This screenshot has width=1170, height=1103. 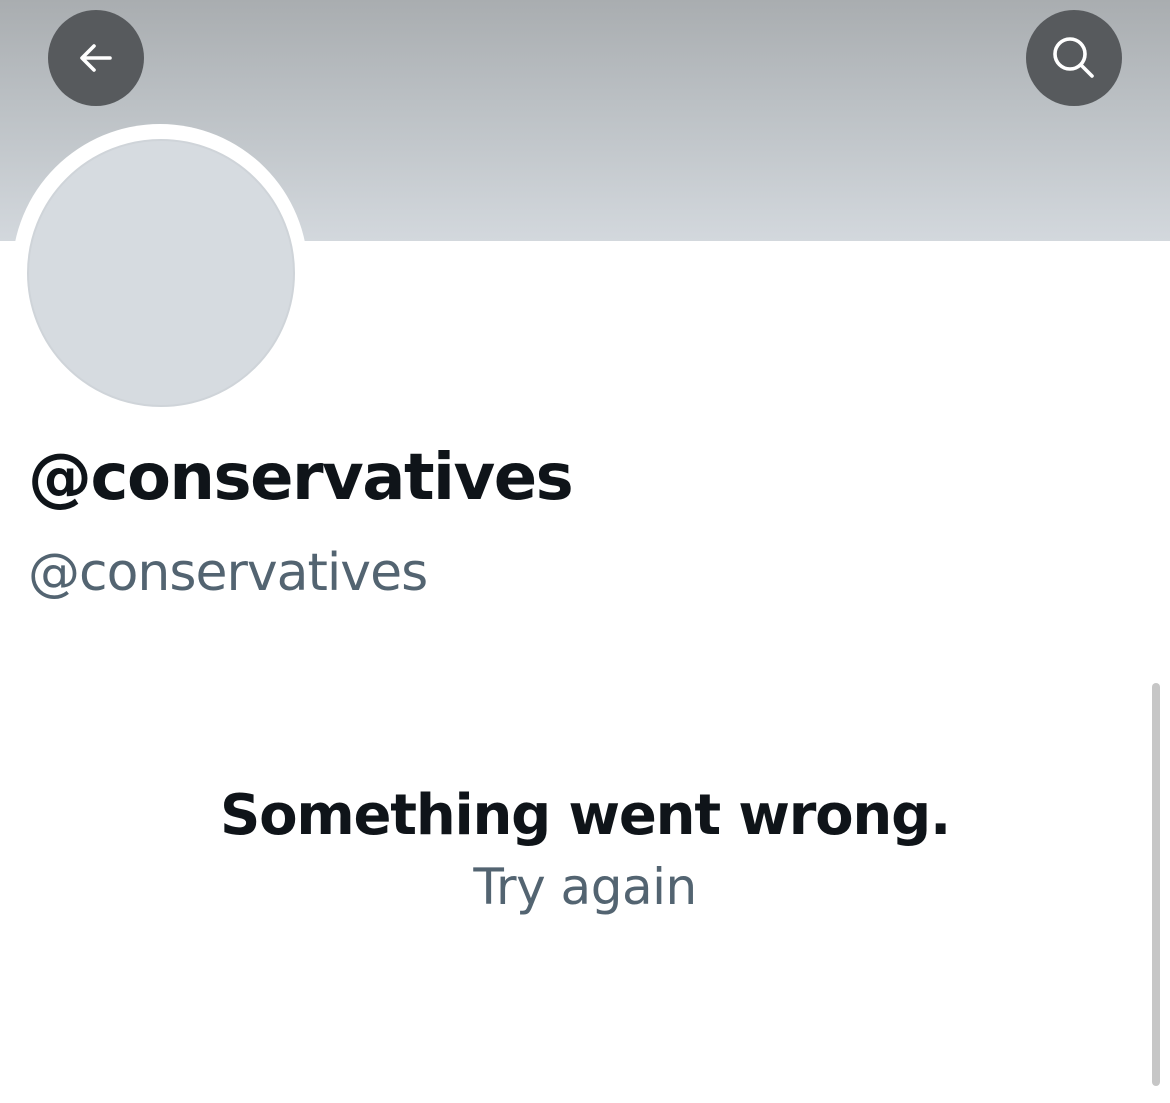 What do you see at coordinates (161, 273) in the screenshot?
I see `avatar` at bounding box center [161, 273].